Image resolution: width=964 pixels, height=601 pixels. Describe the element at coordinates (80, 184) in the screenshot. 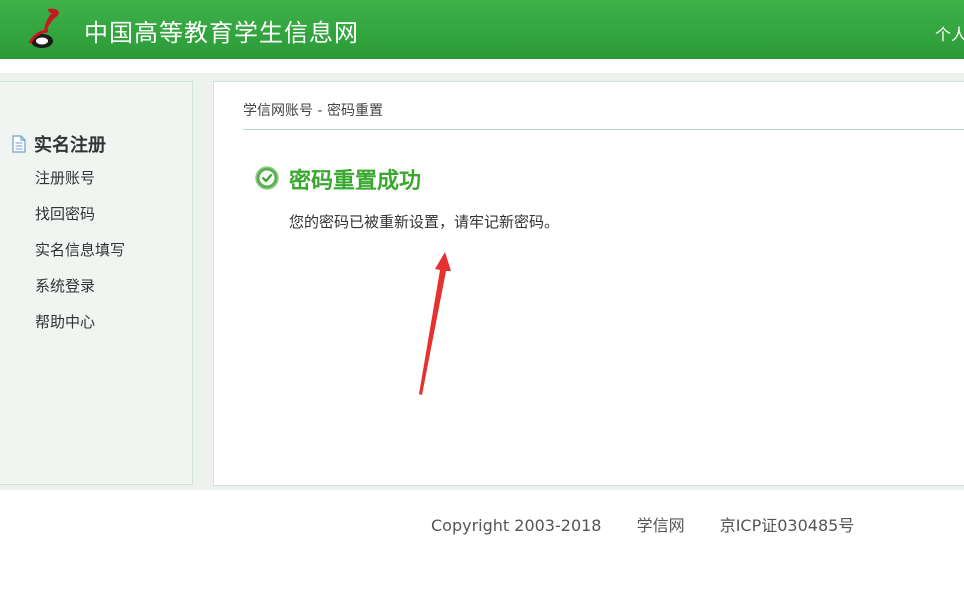

I see `sidebar-item-register-account: 注册账号` at that location.